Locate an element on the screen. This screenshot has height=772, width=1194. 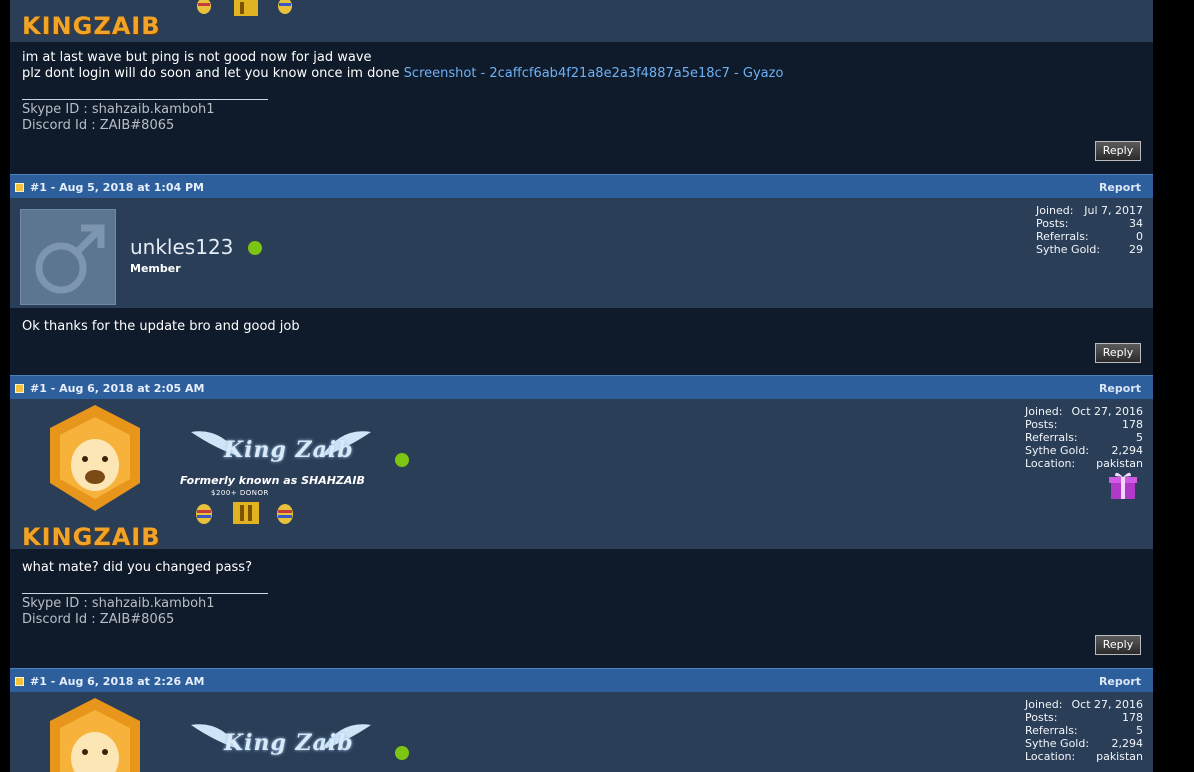
post-0-user-area: KINGZAIB is located at coordinates (581, 21).